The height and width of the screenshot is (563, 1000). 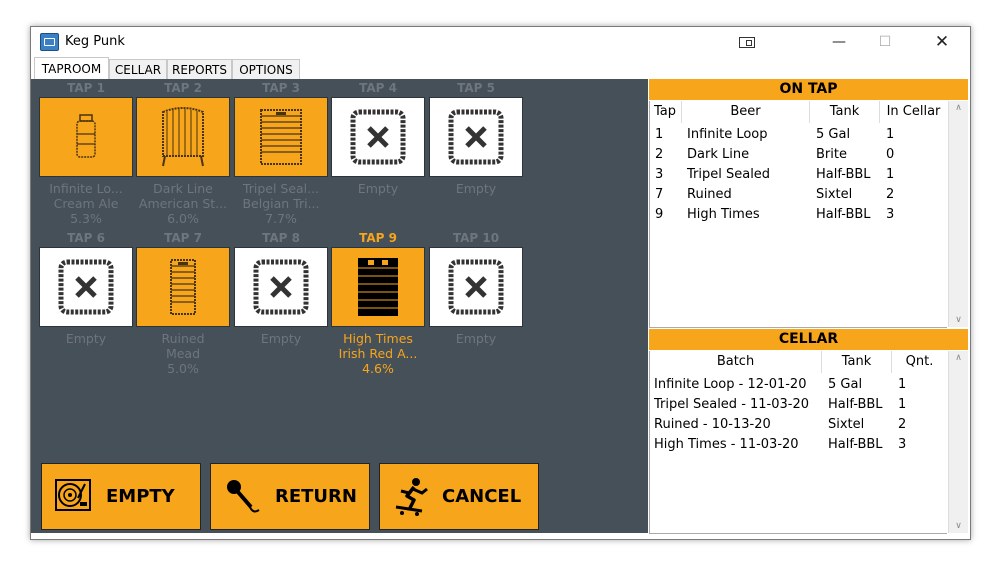 What do you see at coordinates (243, 496) in the screenshot?
I see `microphone-icon` at bounding box center [243, 496].